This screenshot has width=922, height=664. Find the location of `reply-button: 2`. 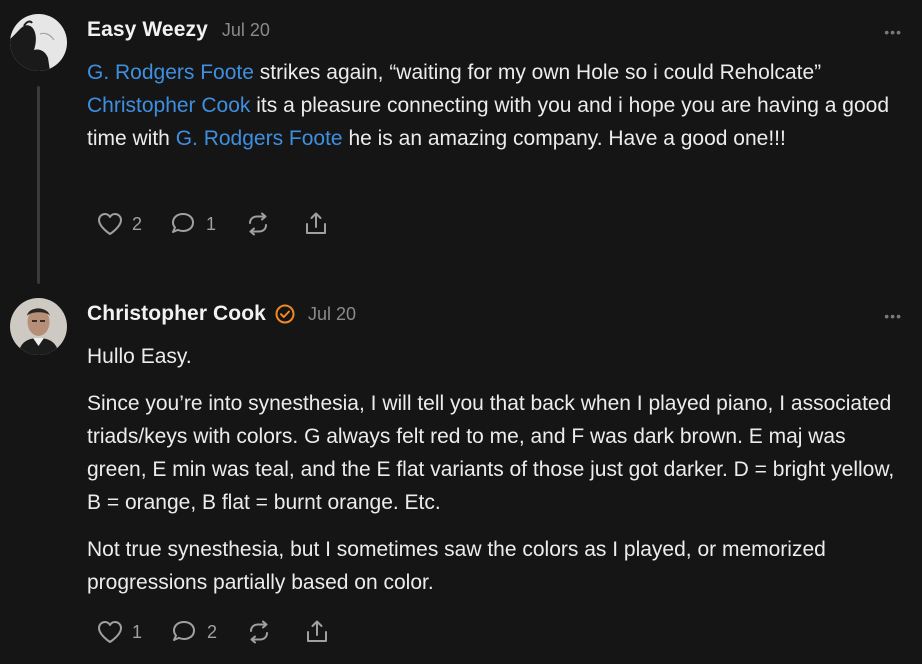

reply-button: 2 is located at coordinates (193, 632).